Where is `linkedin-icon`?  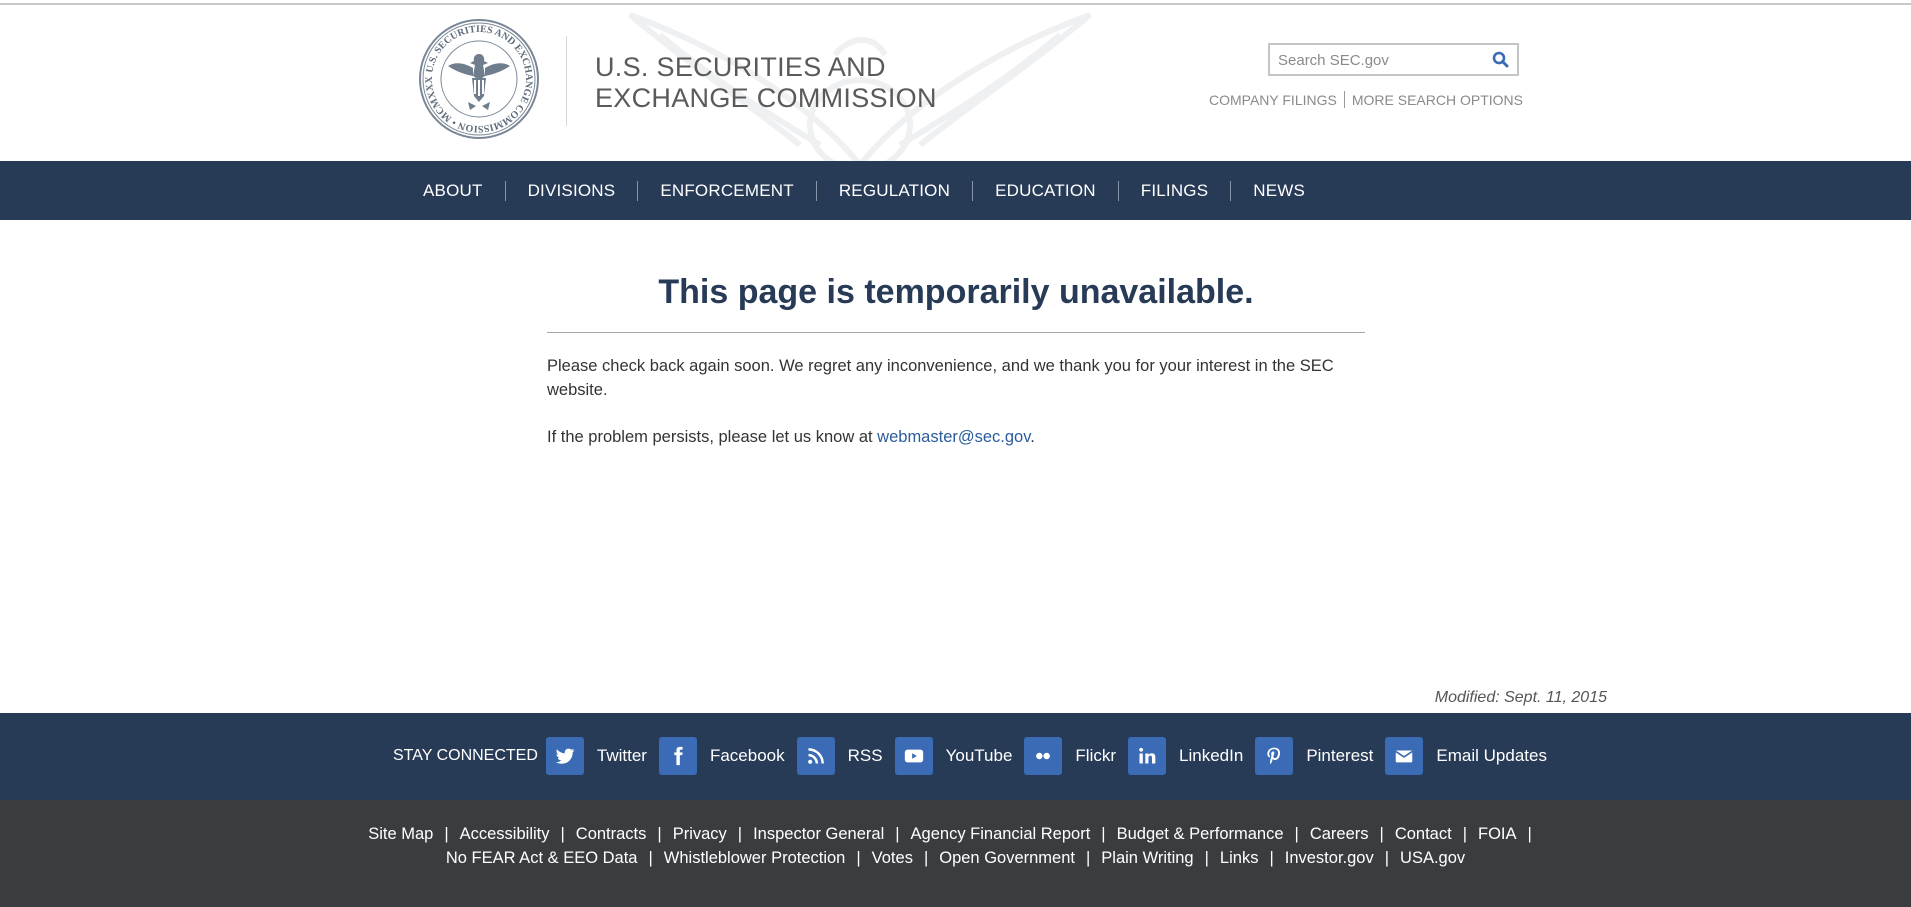
linkedin-icon is located at coordinates (1147, 756).